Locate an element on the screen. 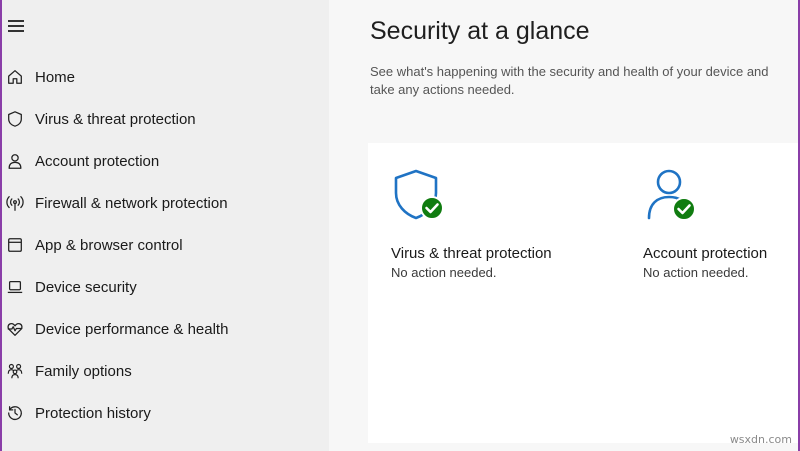 This screenshot has height=451, width=800. home-icon is located at coordinates (15, 77).